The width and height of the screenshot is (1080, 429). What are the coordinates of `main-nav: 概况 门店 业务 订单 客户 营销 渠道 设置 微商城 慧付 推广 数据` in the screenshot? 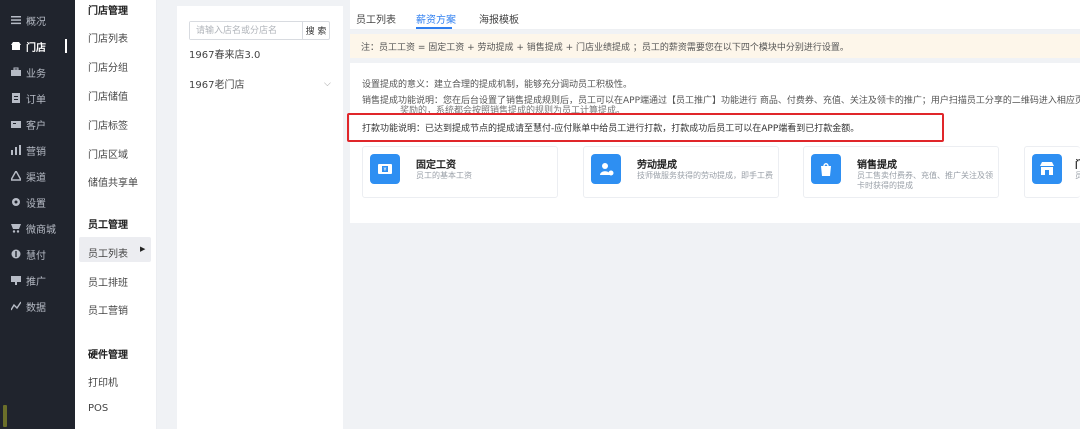 It's located at (37, 214).